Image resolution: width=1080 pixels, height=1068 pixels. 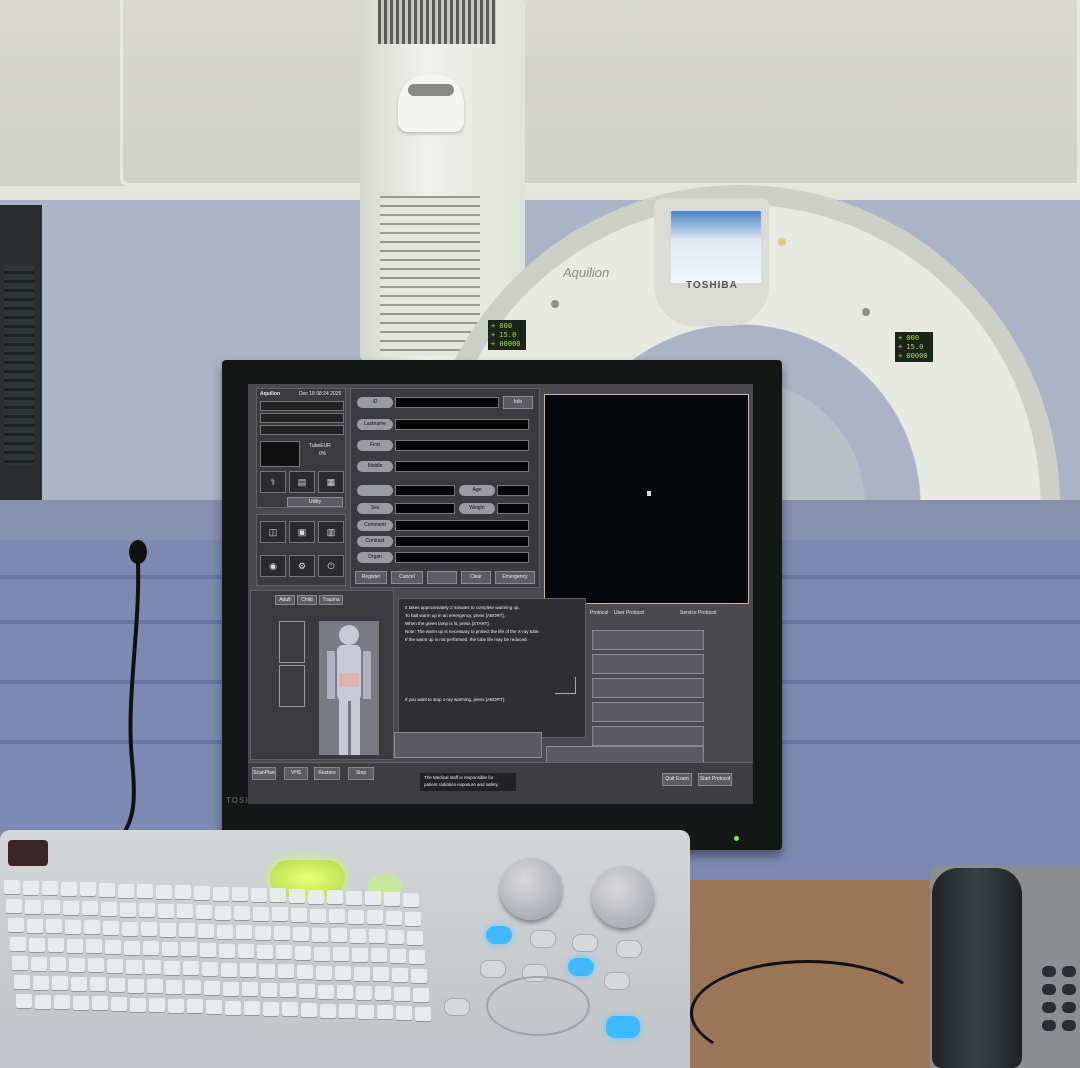 I want to click on start-protocol-button: Start Protocol, so click(x=715, y=779).